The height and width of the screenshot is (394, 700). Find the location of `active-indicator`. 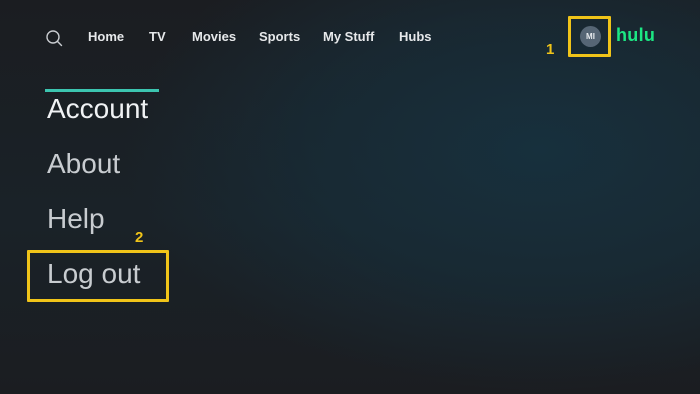

active-indicator is located at coordinates (102, 90).